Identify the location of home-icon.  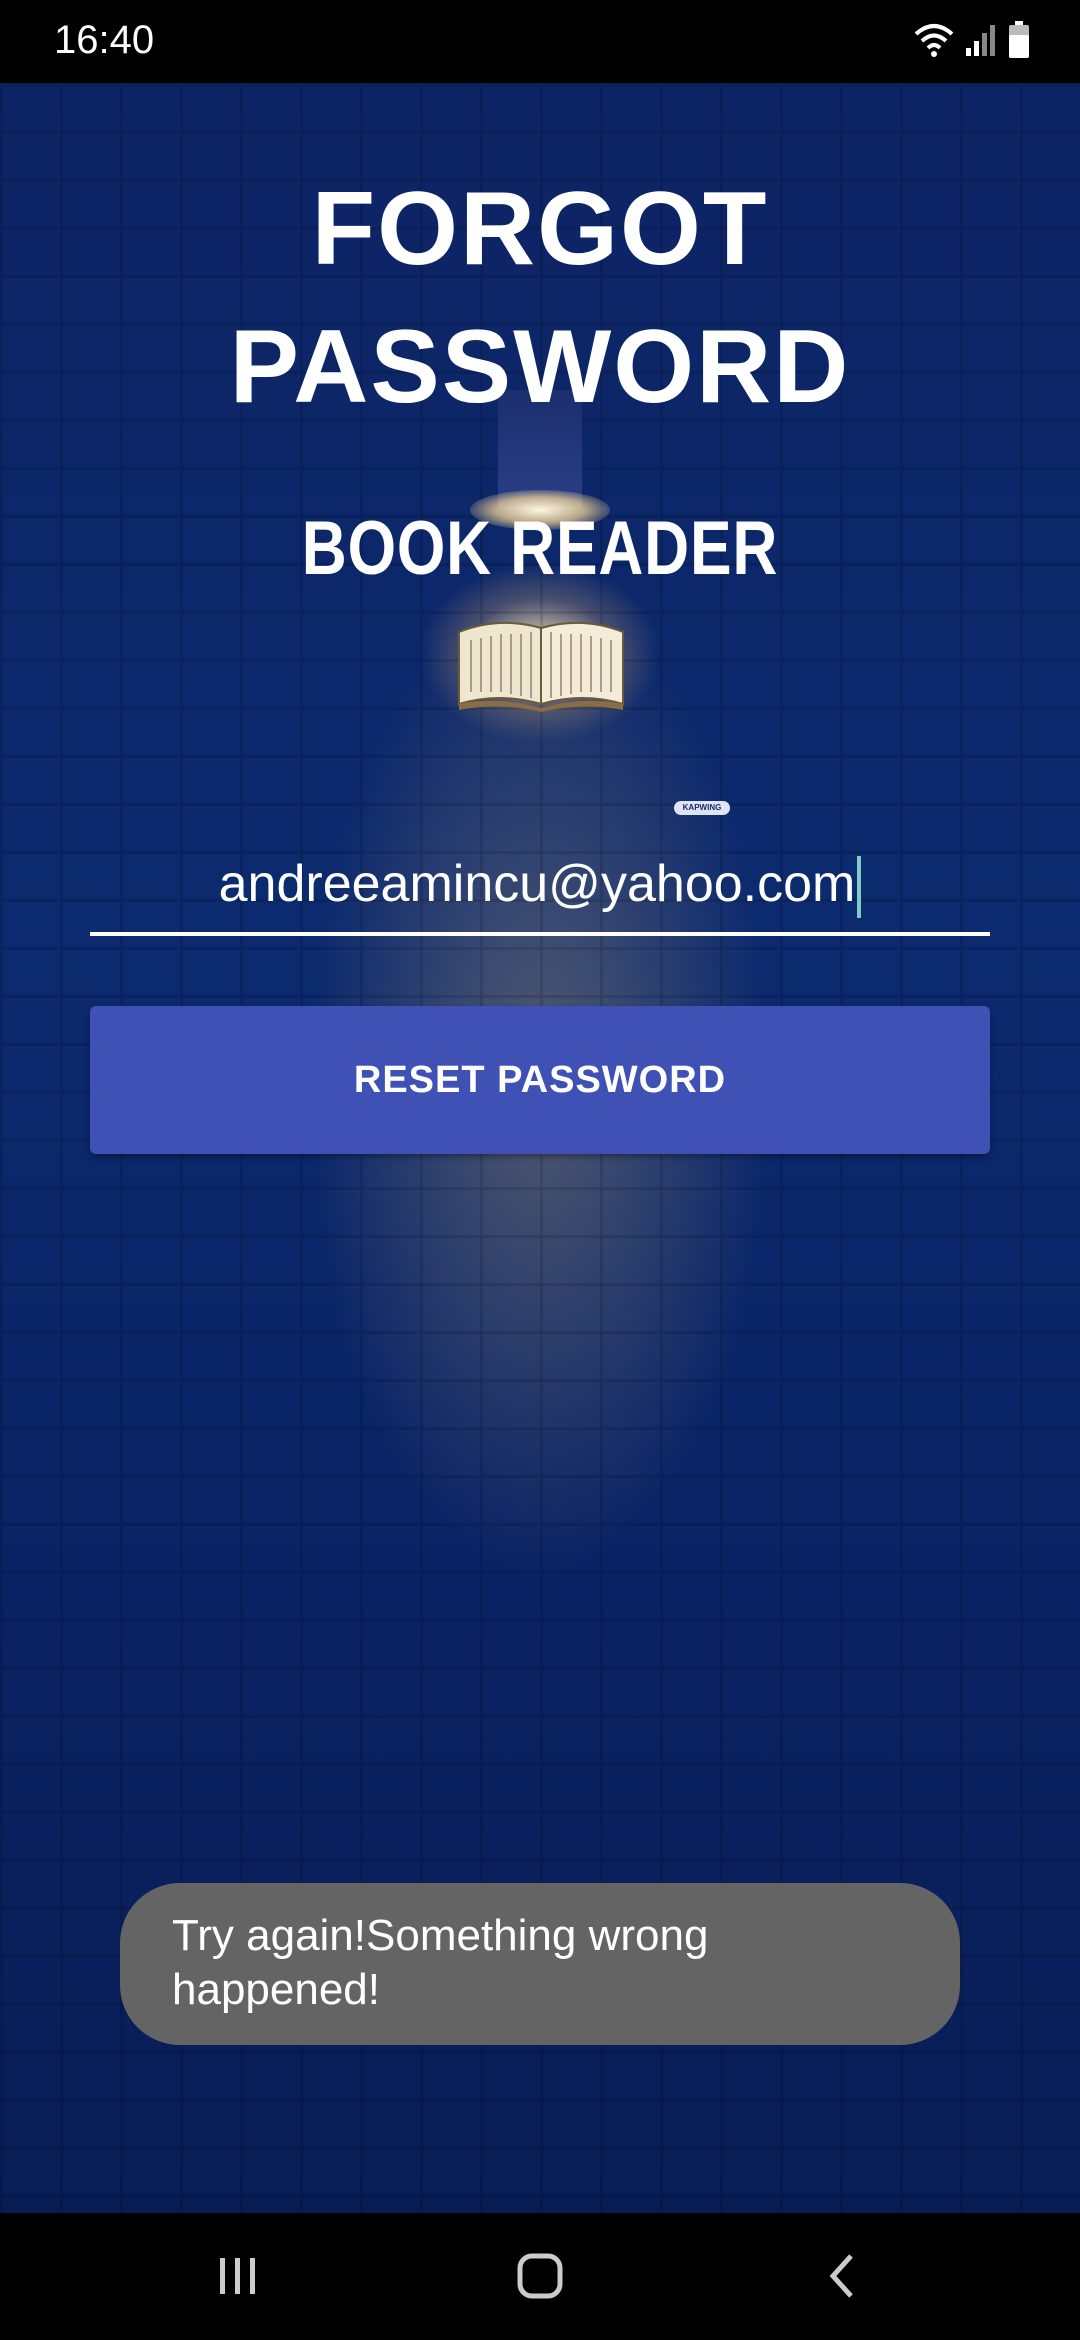
(540, 2276).